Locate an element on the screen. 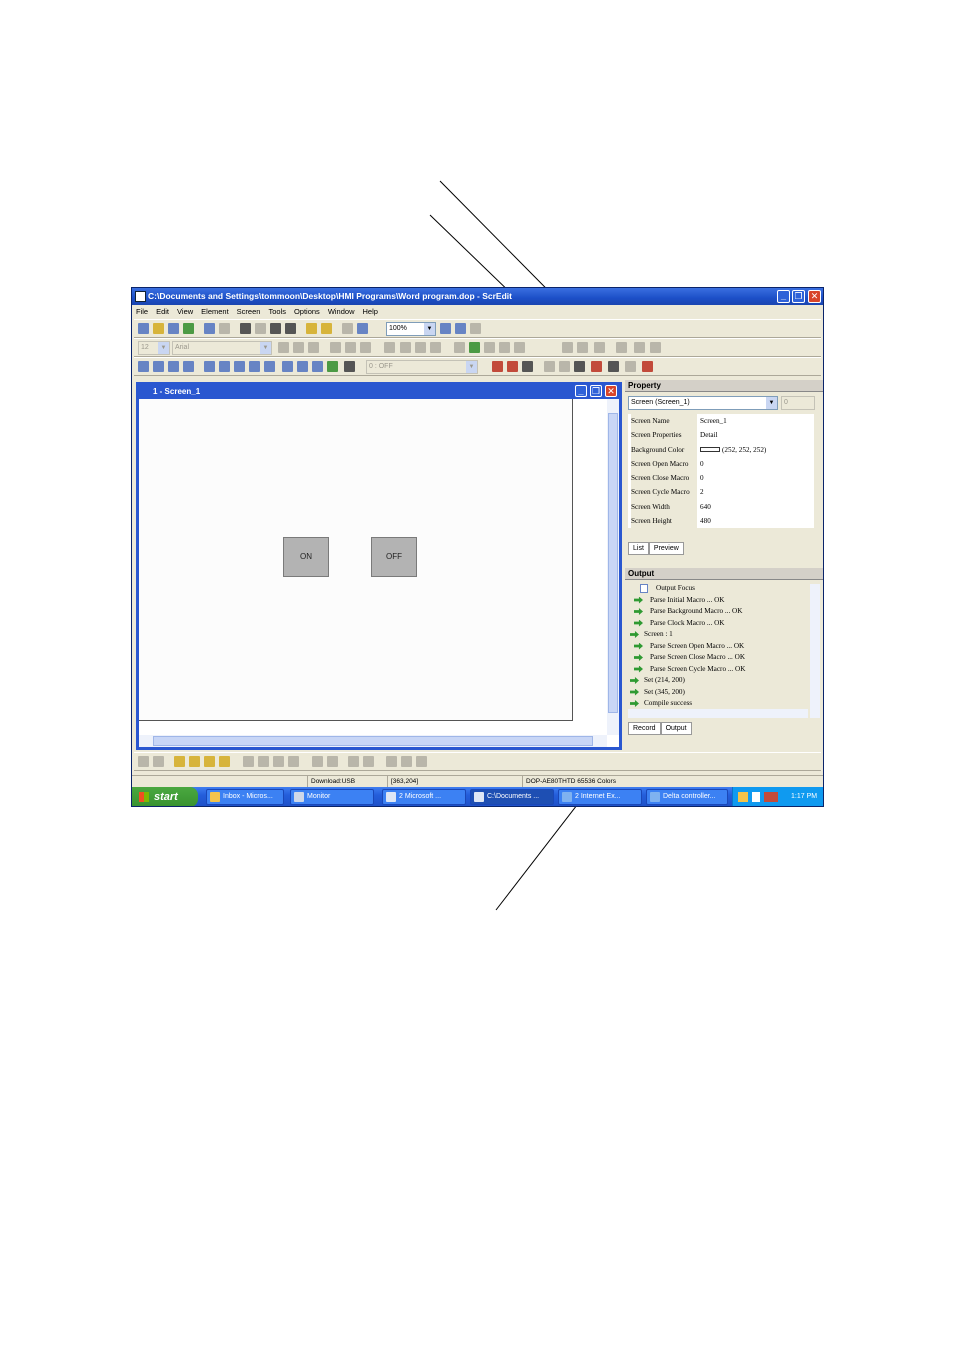 The image size is (954, 1350). underline-icon is located at coordinates (435, 347).